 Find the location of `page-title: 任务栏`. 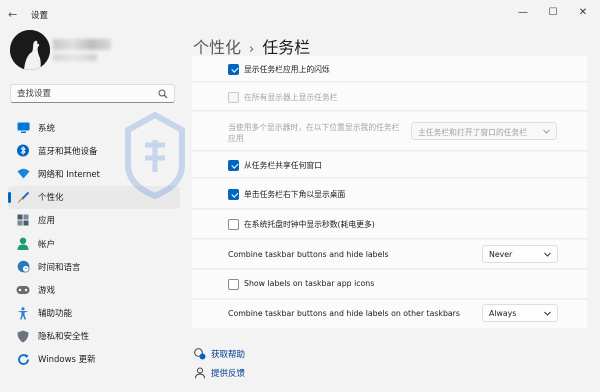

page-title: 任务栏 is located at coordinates (286, 47).